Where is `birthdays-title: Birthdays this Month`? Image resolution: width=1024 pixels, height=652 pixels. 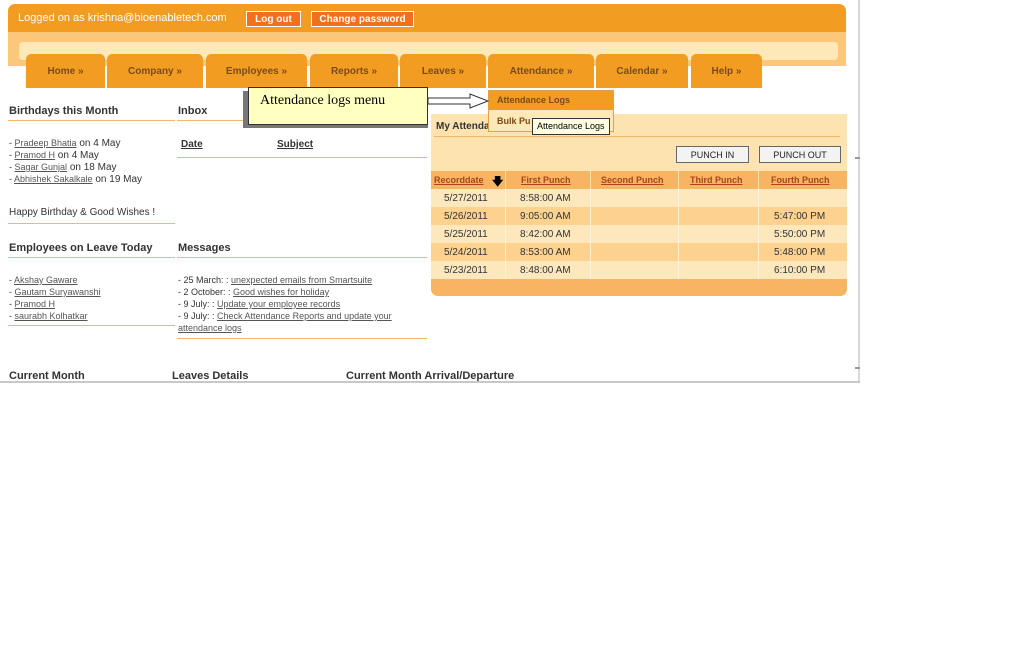 birthdays-title: Birthdays this Month is located at coordinates (64, 111).